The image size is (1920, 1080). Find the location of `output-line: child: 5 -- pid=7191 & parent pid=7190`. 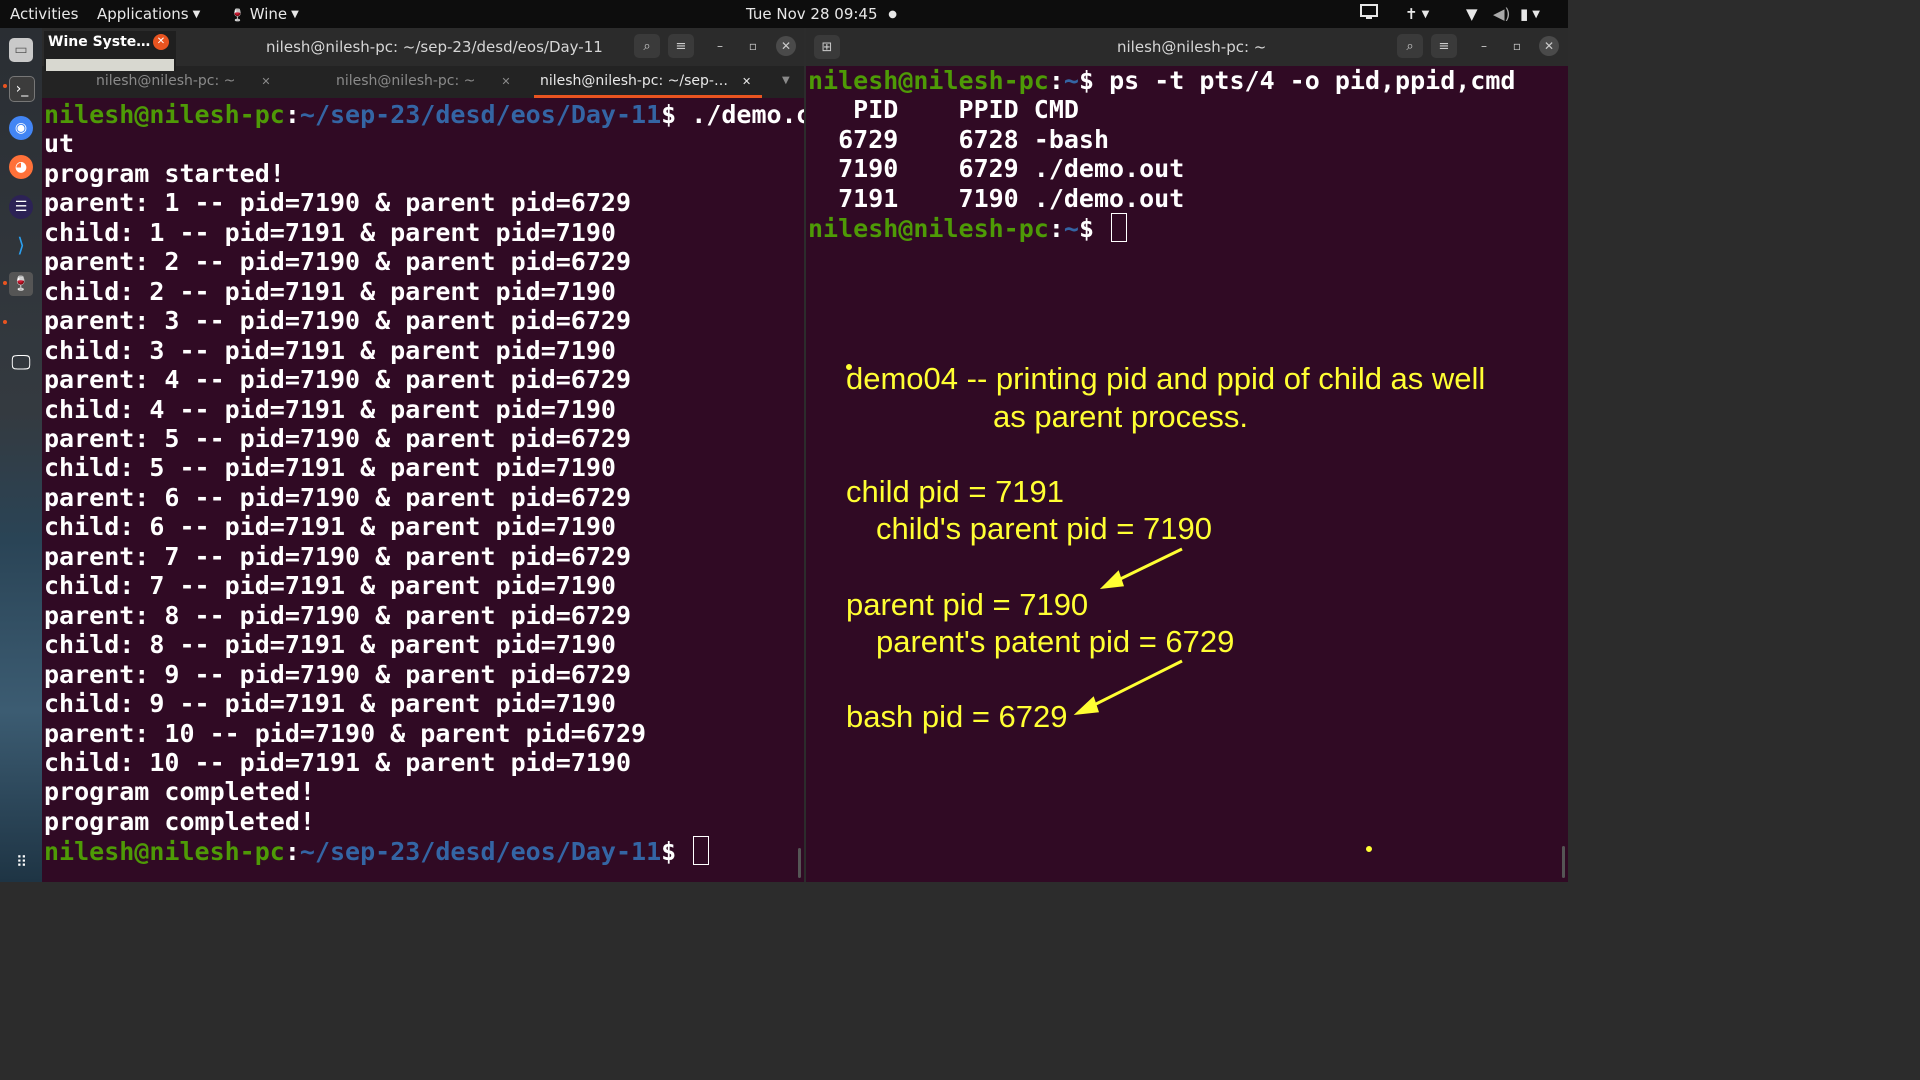

output-line: child: 5 -- pid=7191 & parent pid=7190 is located at coordinates (330, 468).